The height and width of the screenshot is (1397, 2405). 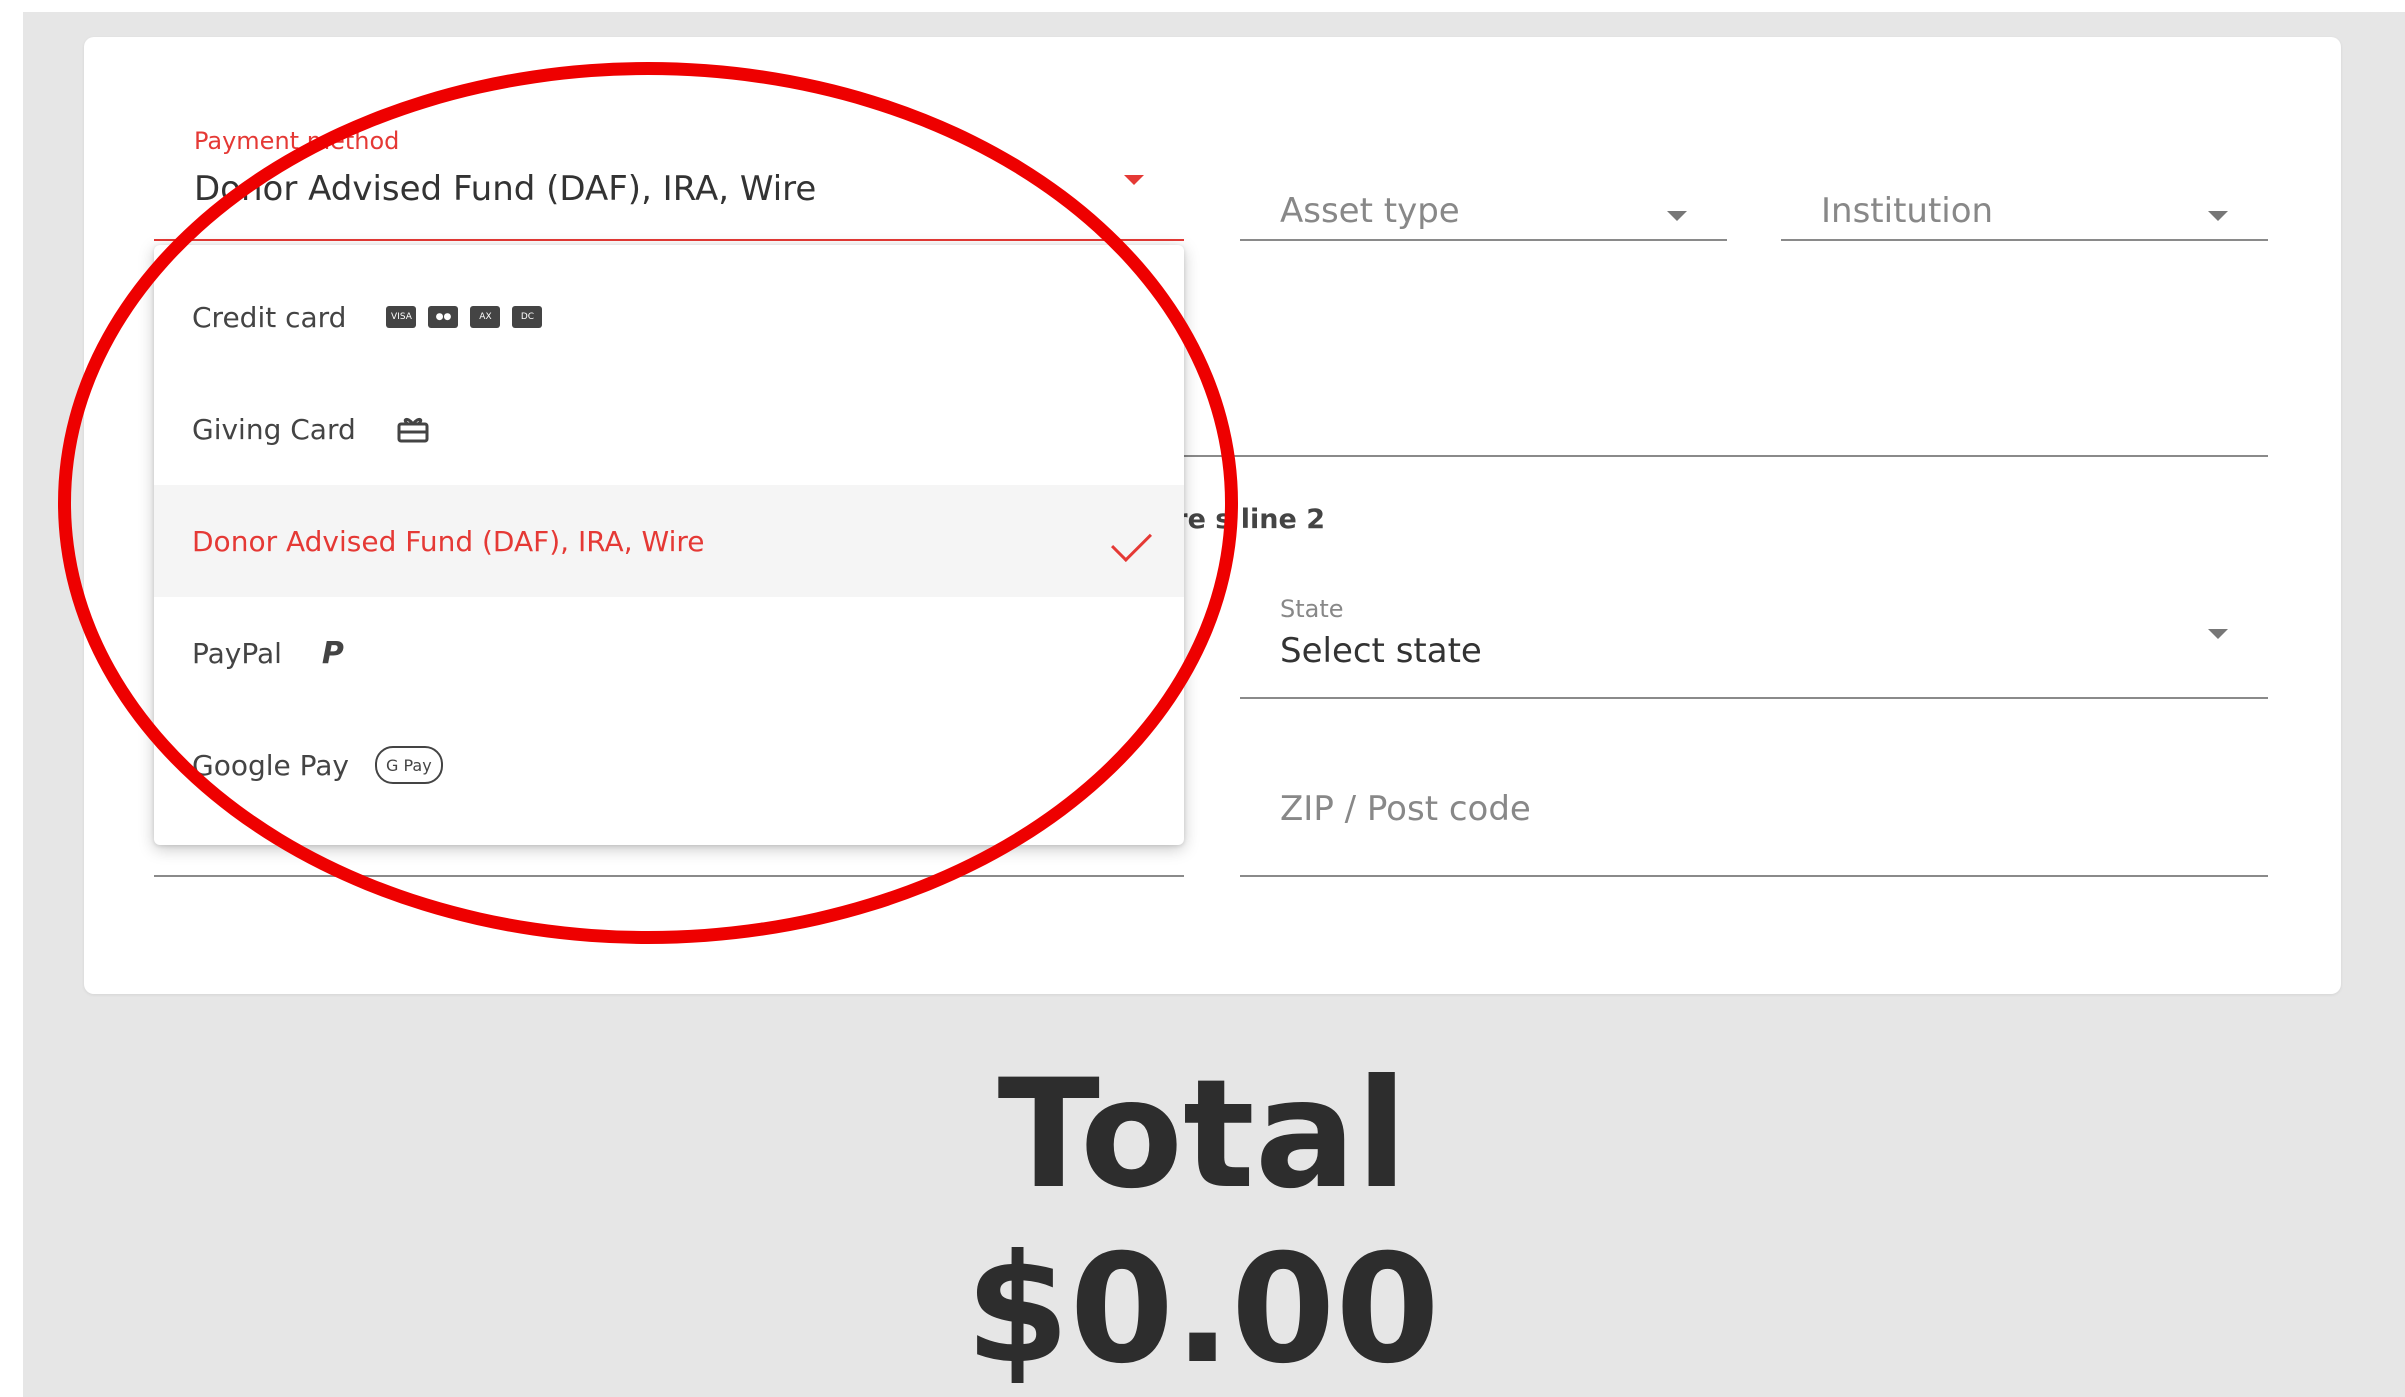 I want to click on option-label: PayPal, so click(x=237, y=653).